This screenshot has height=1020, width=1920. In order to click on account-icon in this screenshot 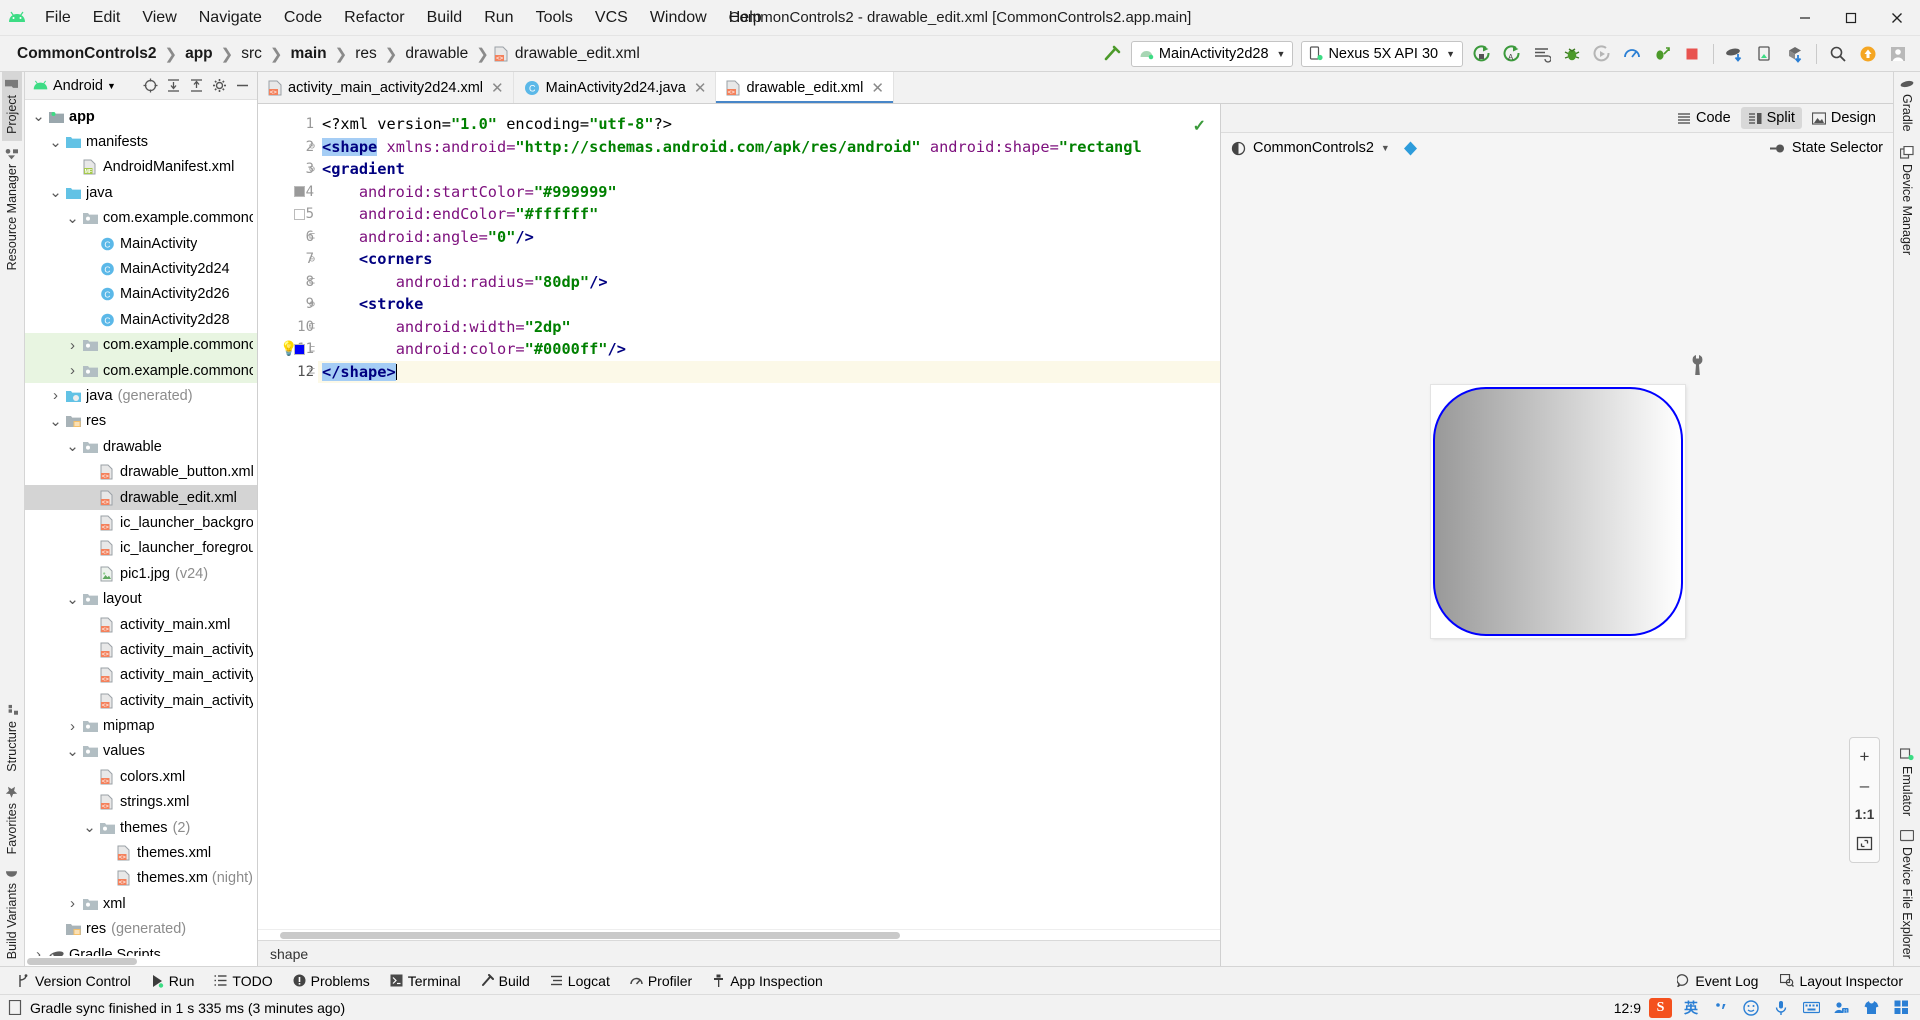, I will do `click(1898, 54)`.